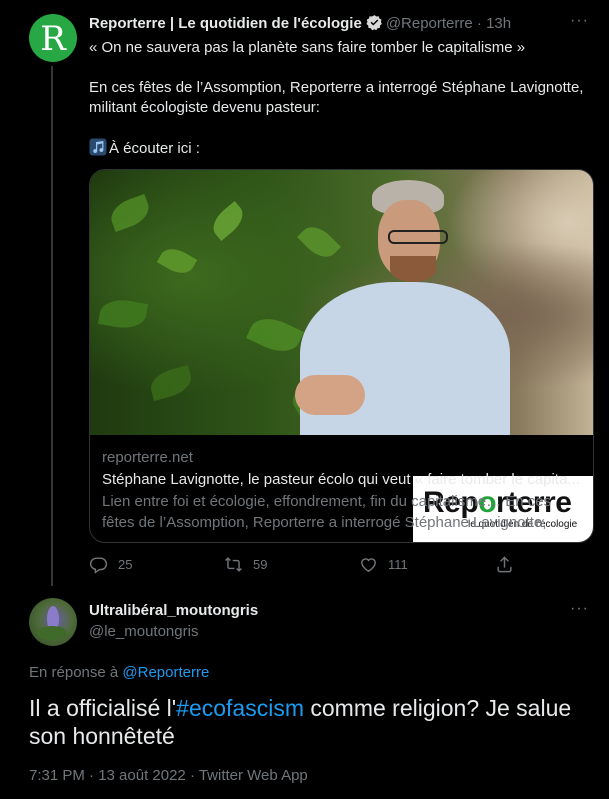 The height and width of the screenshot is (799, 609). I want to click on retweet-button: 59, so click(245, 564).